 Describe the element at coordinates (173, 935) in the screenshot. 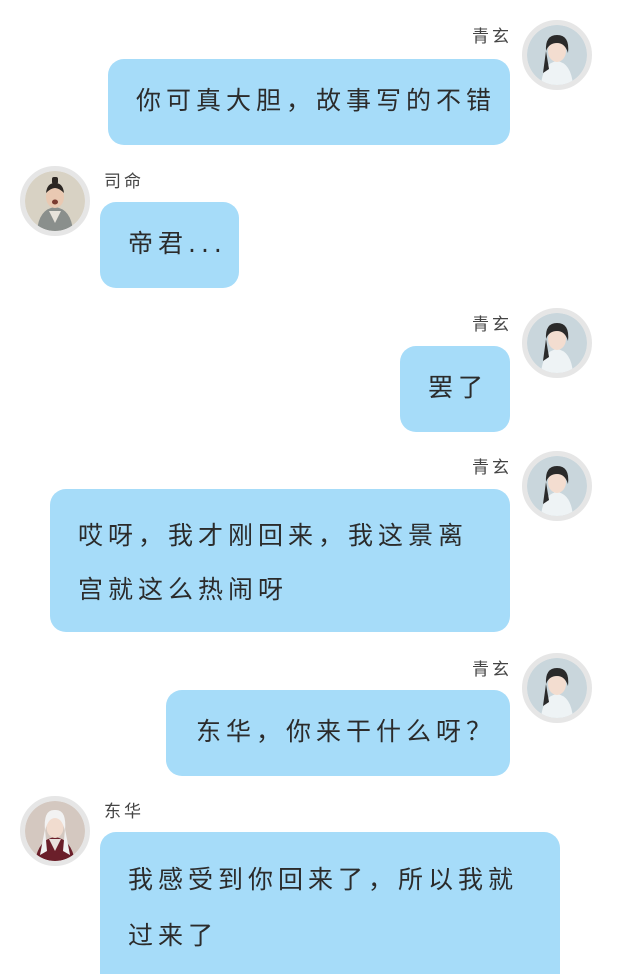

I see `message-text-line: 过来了` at that location.